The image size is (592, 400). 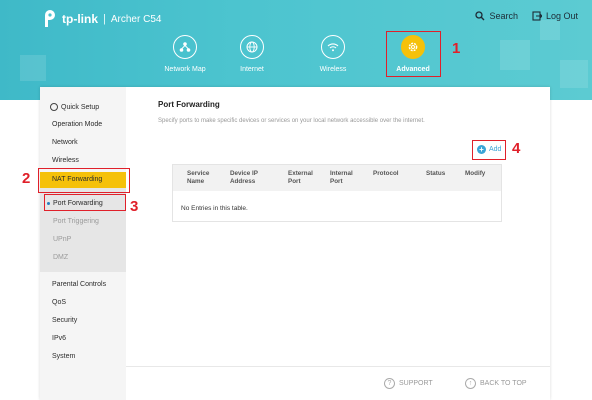 I want to click on logout-icon, so click(x=537, y=16).